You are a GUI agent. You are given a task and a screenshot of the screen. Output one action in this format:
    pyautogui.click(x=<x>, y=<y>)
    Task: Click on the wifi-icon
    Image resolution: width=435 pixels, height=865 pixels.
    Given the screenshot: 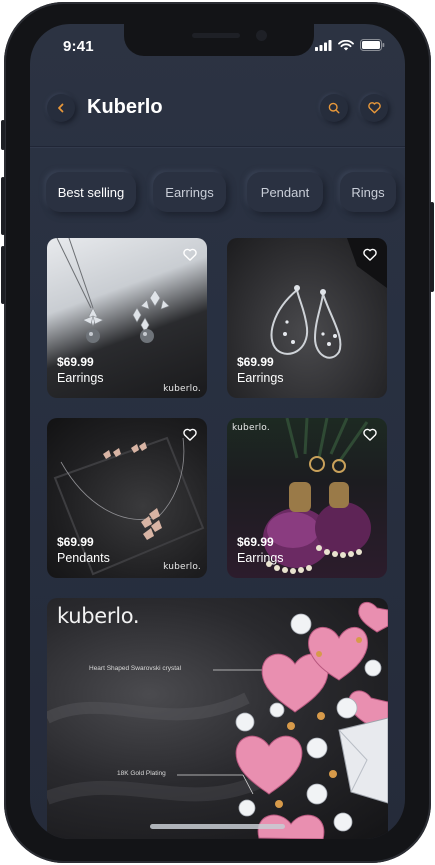 What is the action you would take?
    pyautogui.click(x=346, y=44)
    